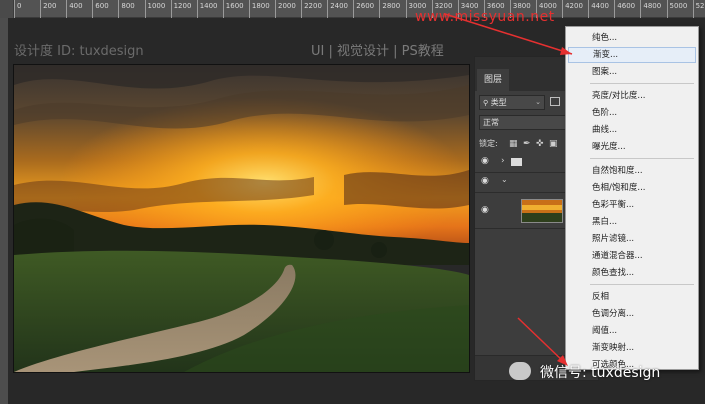  I want to click on ruler-tick-label: 1200, so click(180, 9).